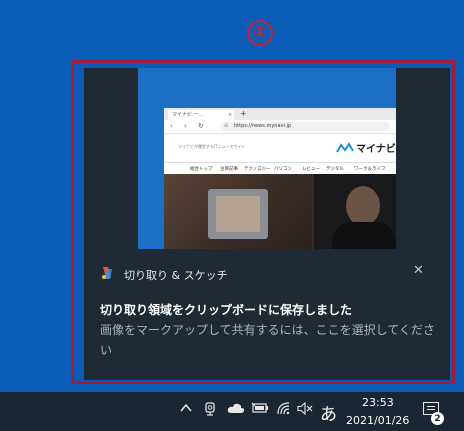 The image size is (464, 431). I want to click on preview-url-text: https://news.mynavi.jp, so click(263, 126).